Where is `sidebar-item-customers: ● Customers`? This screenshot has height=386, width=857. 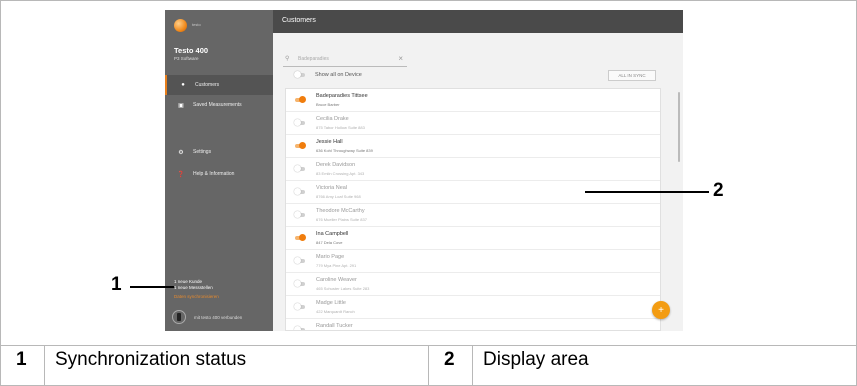
sidebar-item-customers: ● Customers is located at coordinates (219, 85).